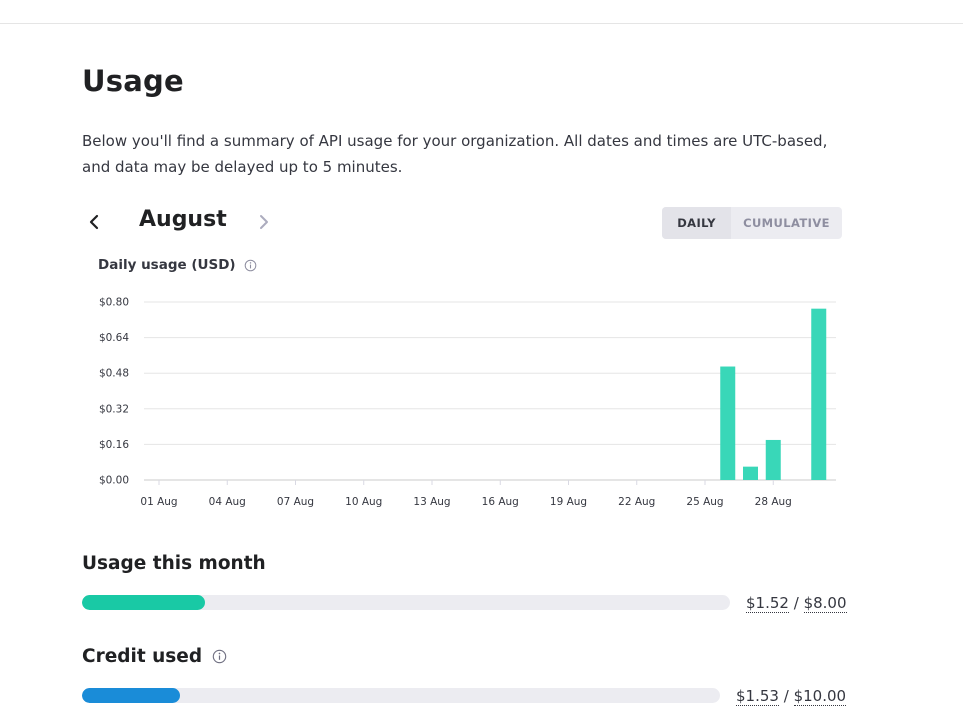 This screenshot has width=963, height=721. I want to click on x-tick-label: 10 Aug, so click(363, 502).